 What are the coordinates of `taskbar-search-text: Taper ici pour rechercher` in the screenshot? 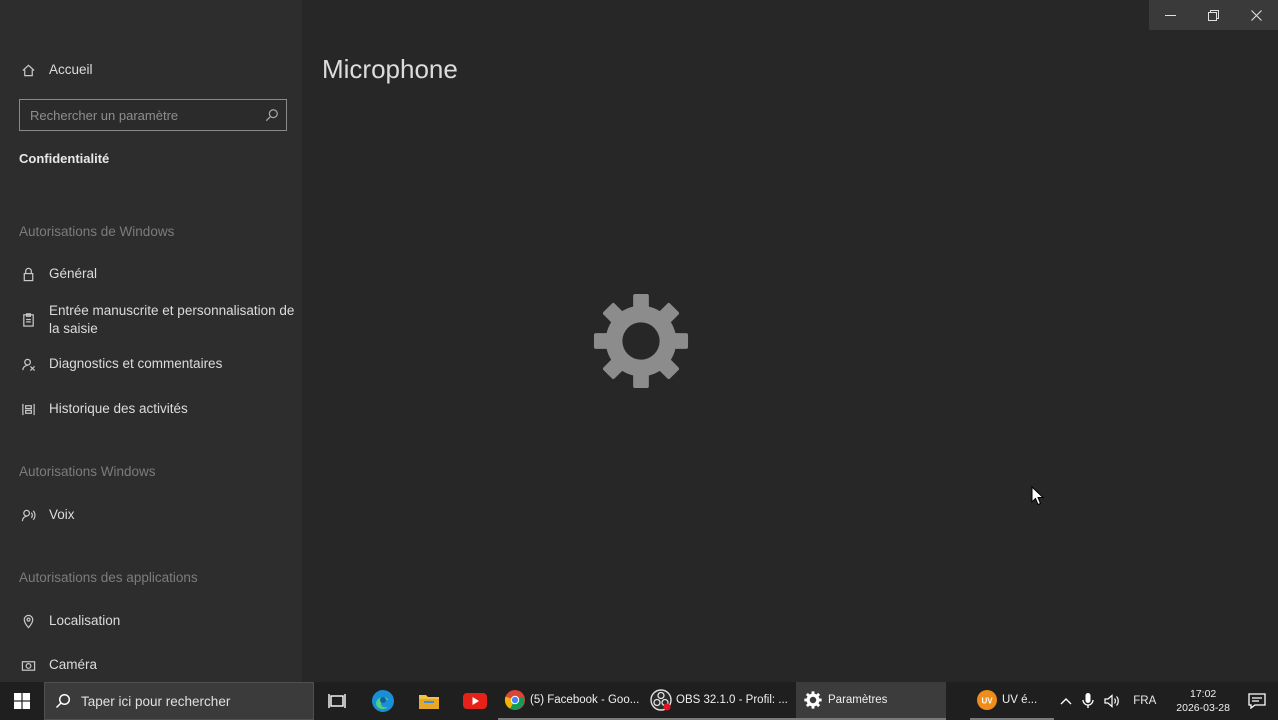 It's located at (156, 701).